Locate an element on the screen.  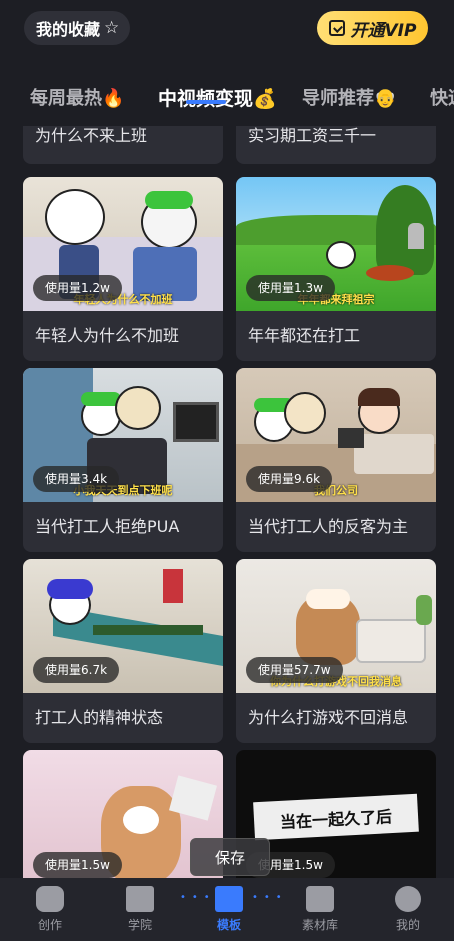
usage-badge: 使用量1.5w is located at coordinates (77, 865).